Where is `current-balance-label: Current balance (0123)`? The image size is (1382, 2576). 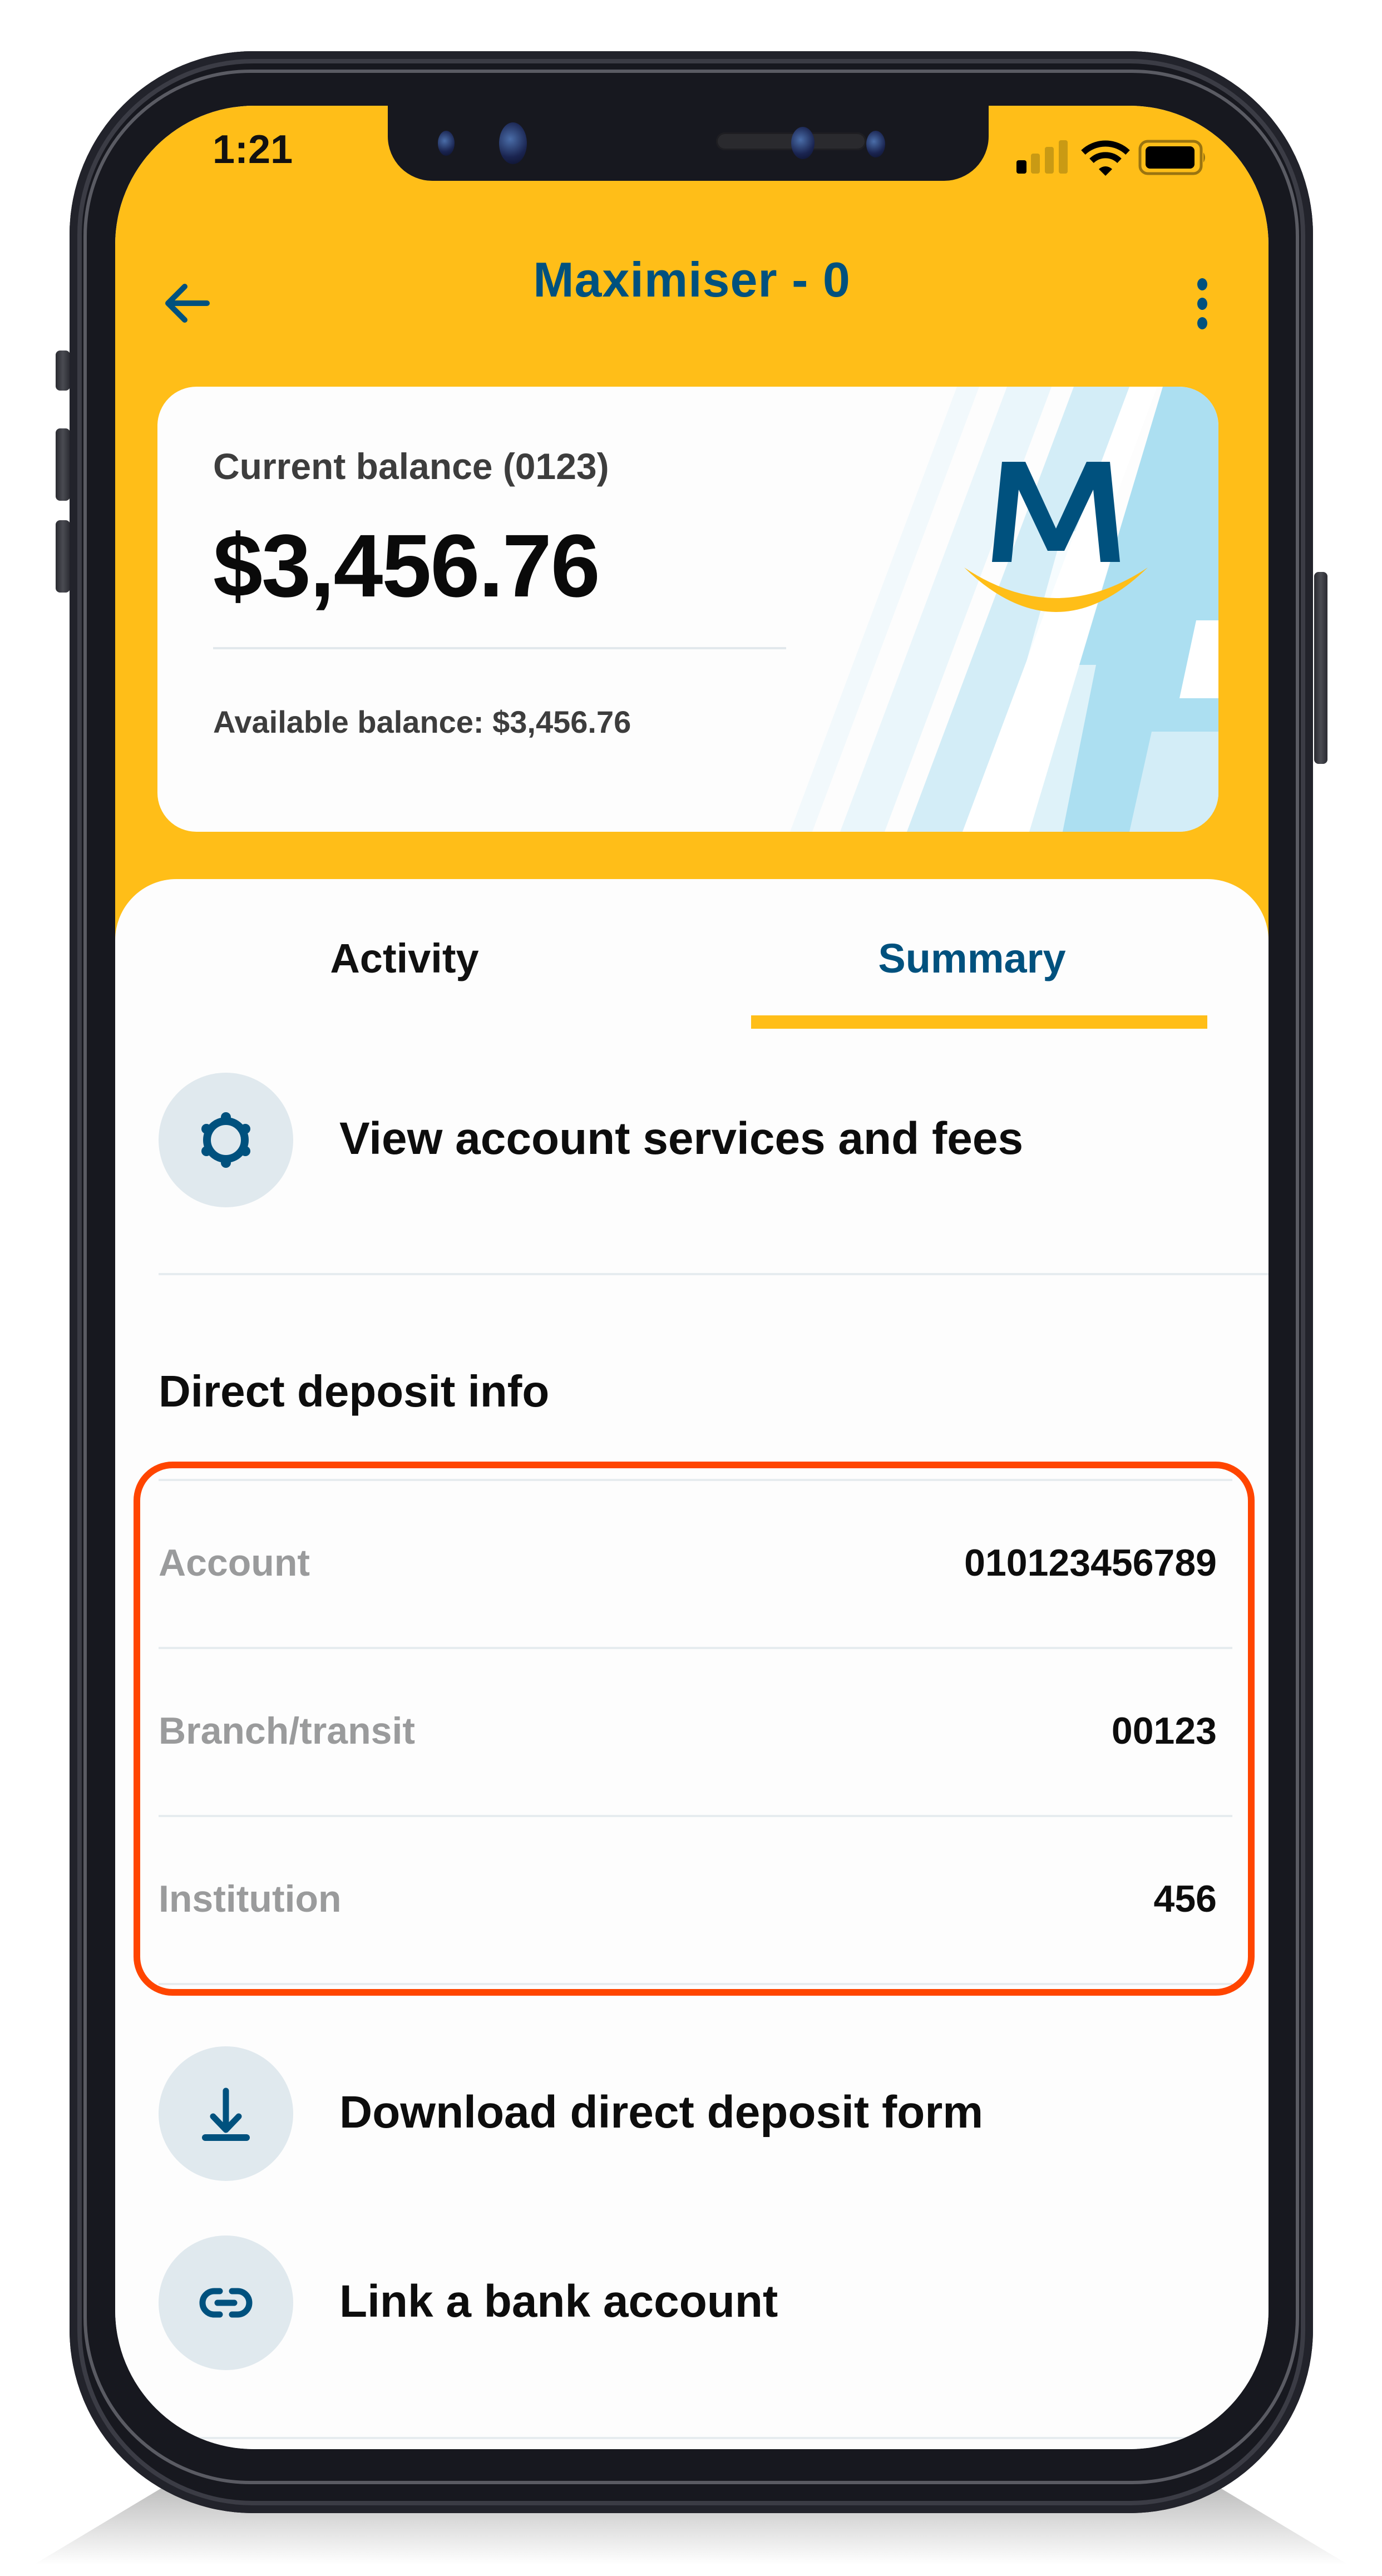
current-balance-label: Current balance (0123) is located at coordinates (411, 466).